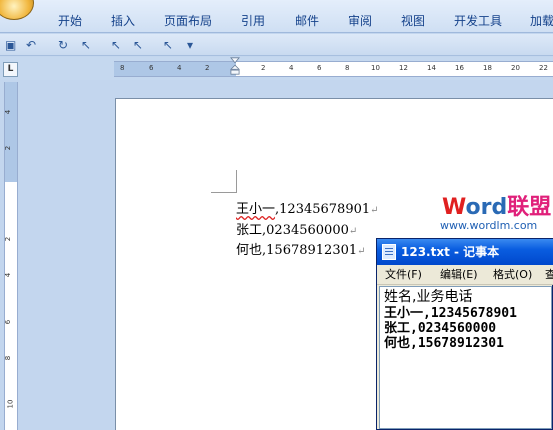 This screenshot has width=553, height=430. I want to click on ruler-row: L 8 6 4 2 2 4 6 8 10 12 14 16 18 20 22, so click(276, 68).